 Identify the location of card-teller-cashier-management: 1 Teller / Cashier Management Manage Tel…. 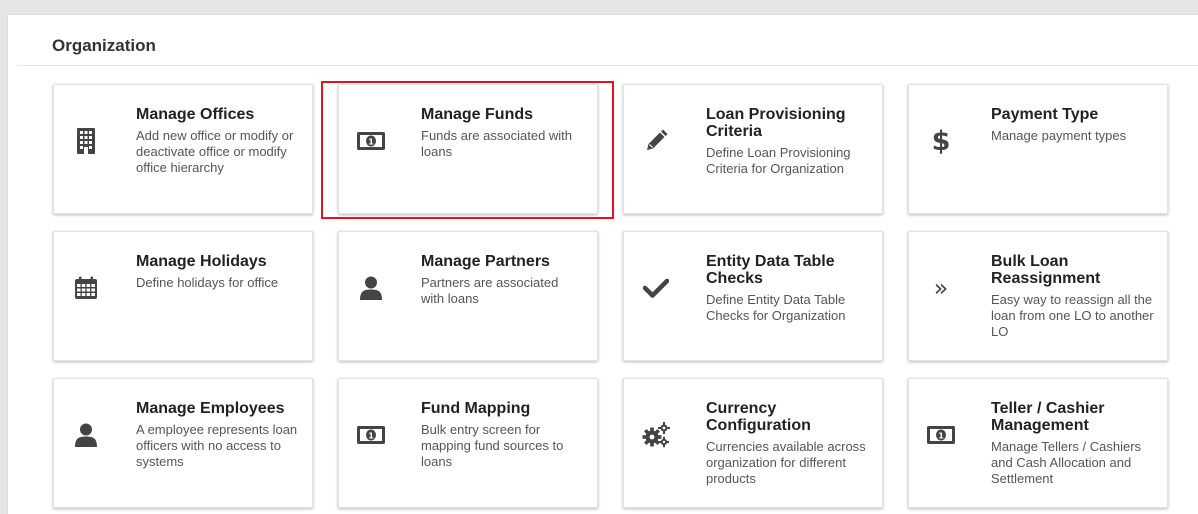
(1038, 443).